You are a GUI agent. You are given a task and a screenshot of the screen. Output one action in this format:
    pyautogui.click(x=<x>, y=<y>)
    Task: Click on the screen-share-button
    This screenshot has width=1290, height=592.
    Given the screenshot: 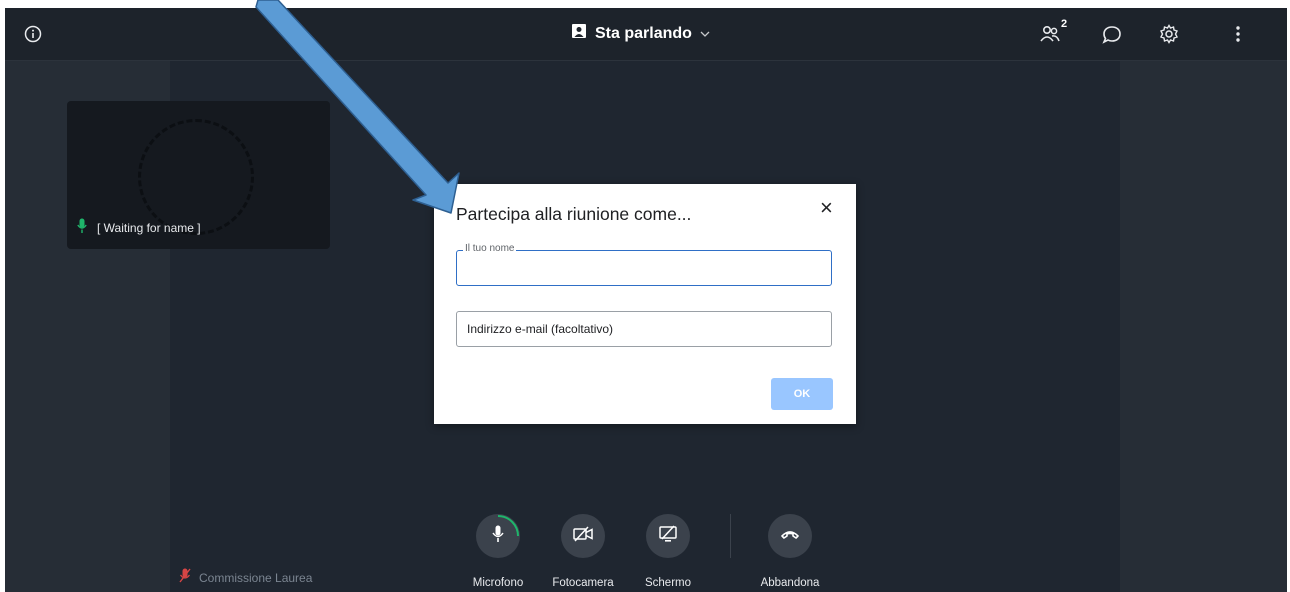 What is the action you would take?
    pyautogui.click(x=668, y=536)
    